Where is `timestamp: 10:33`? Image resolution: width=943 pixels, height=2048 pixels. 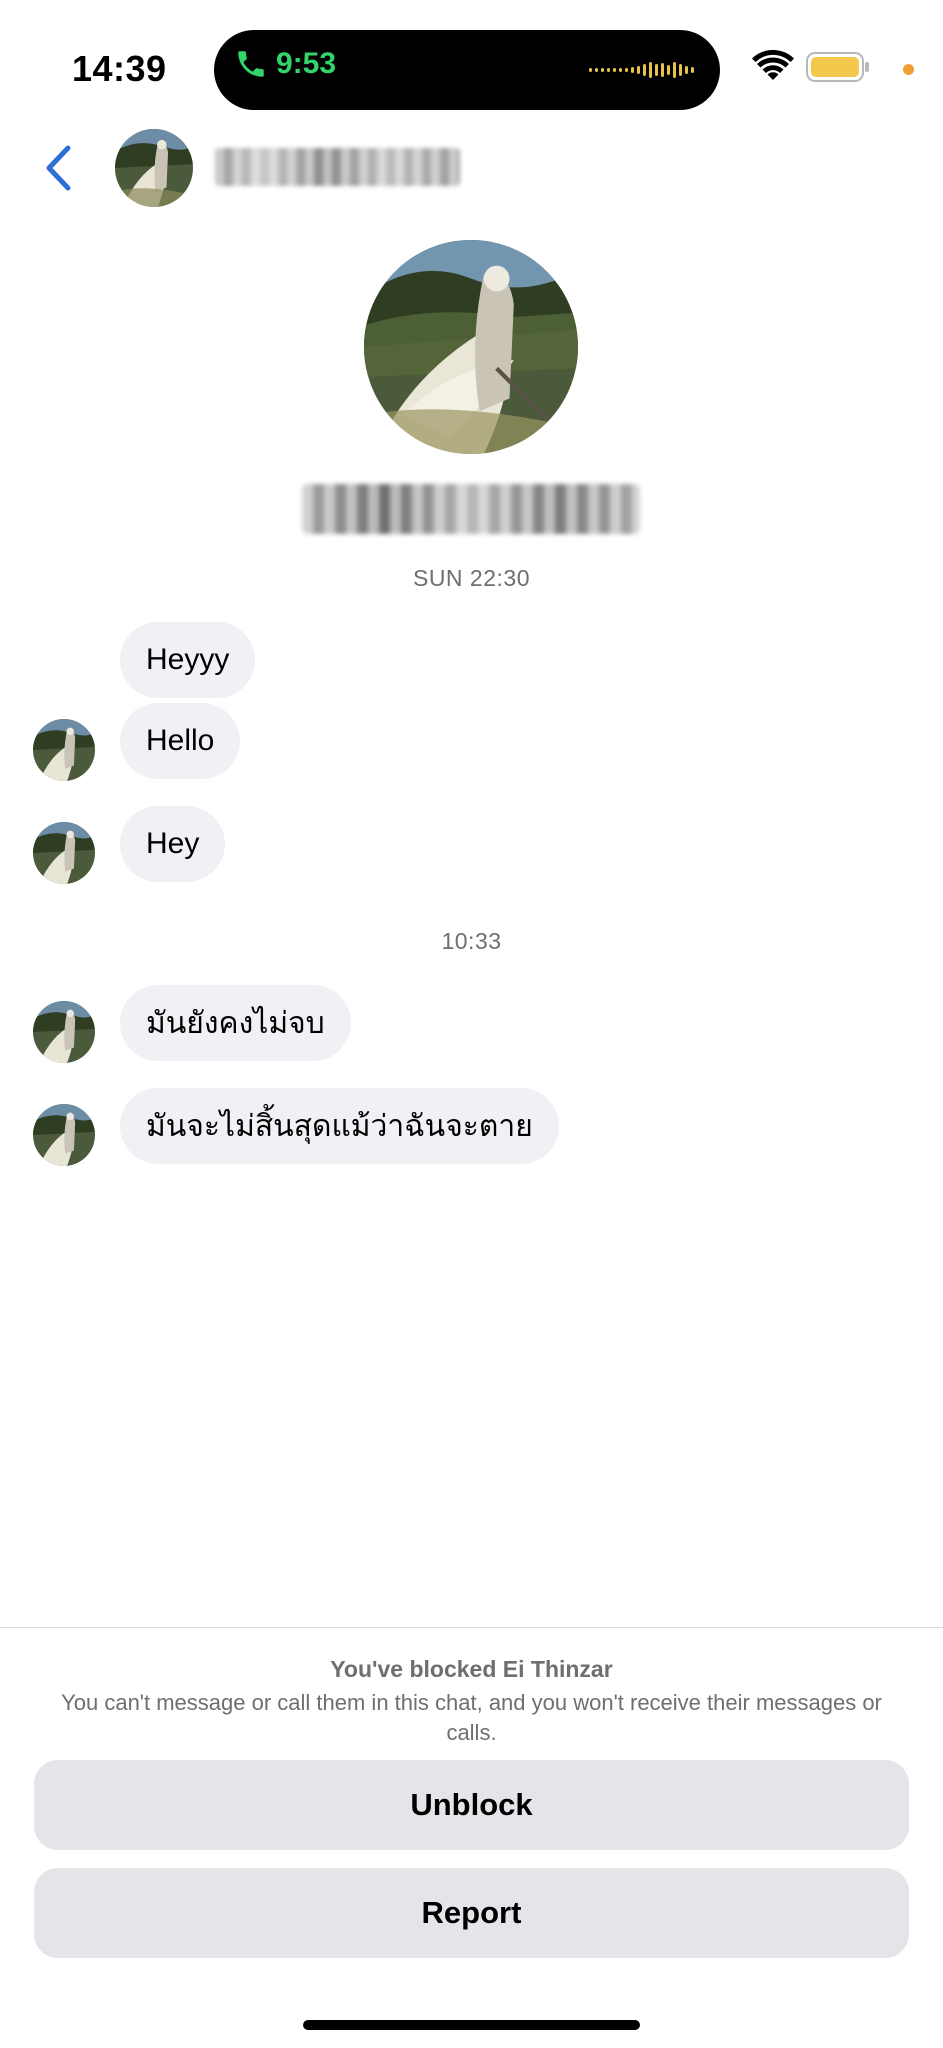 timestamp: 10:33 is located at coordinates (471, 941).